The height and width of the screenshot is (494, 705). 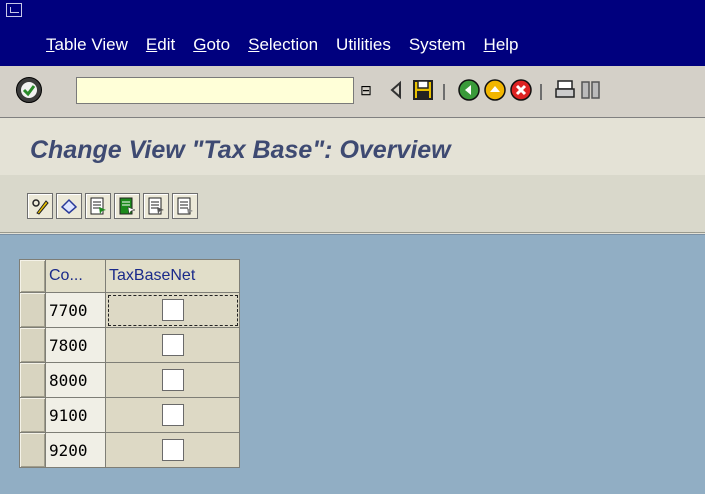 I want to click on deselect-all-button, so click(x=156, y=206).